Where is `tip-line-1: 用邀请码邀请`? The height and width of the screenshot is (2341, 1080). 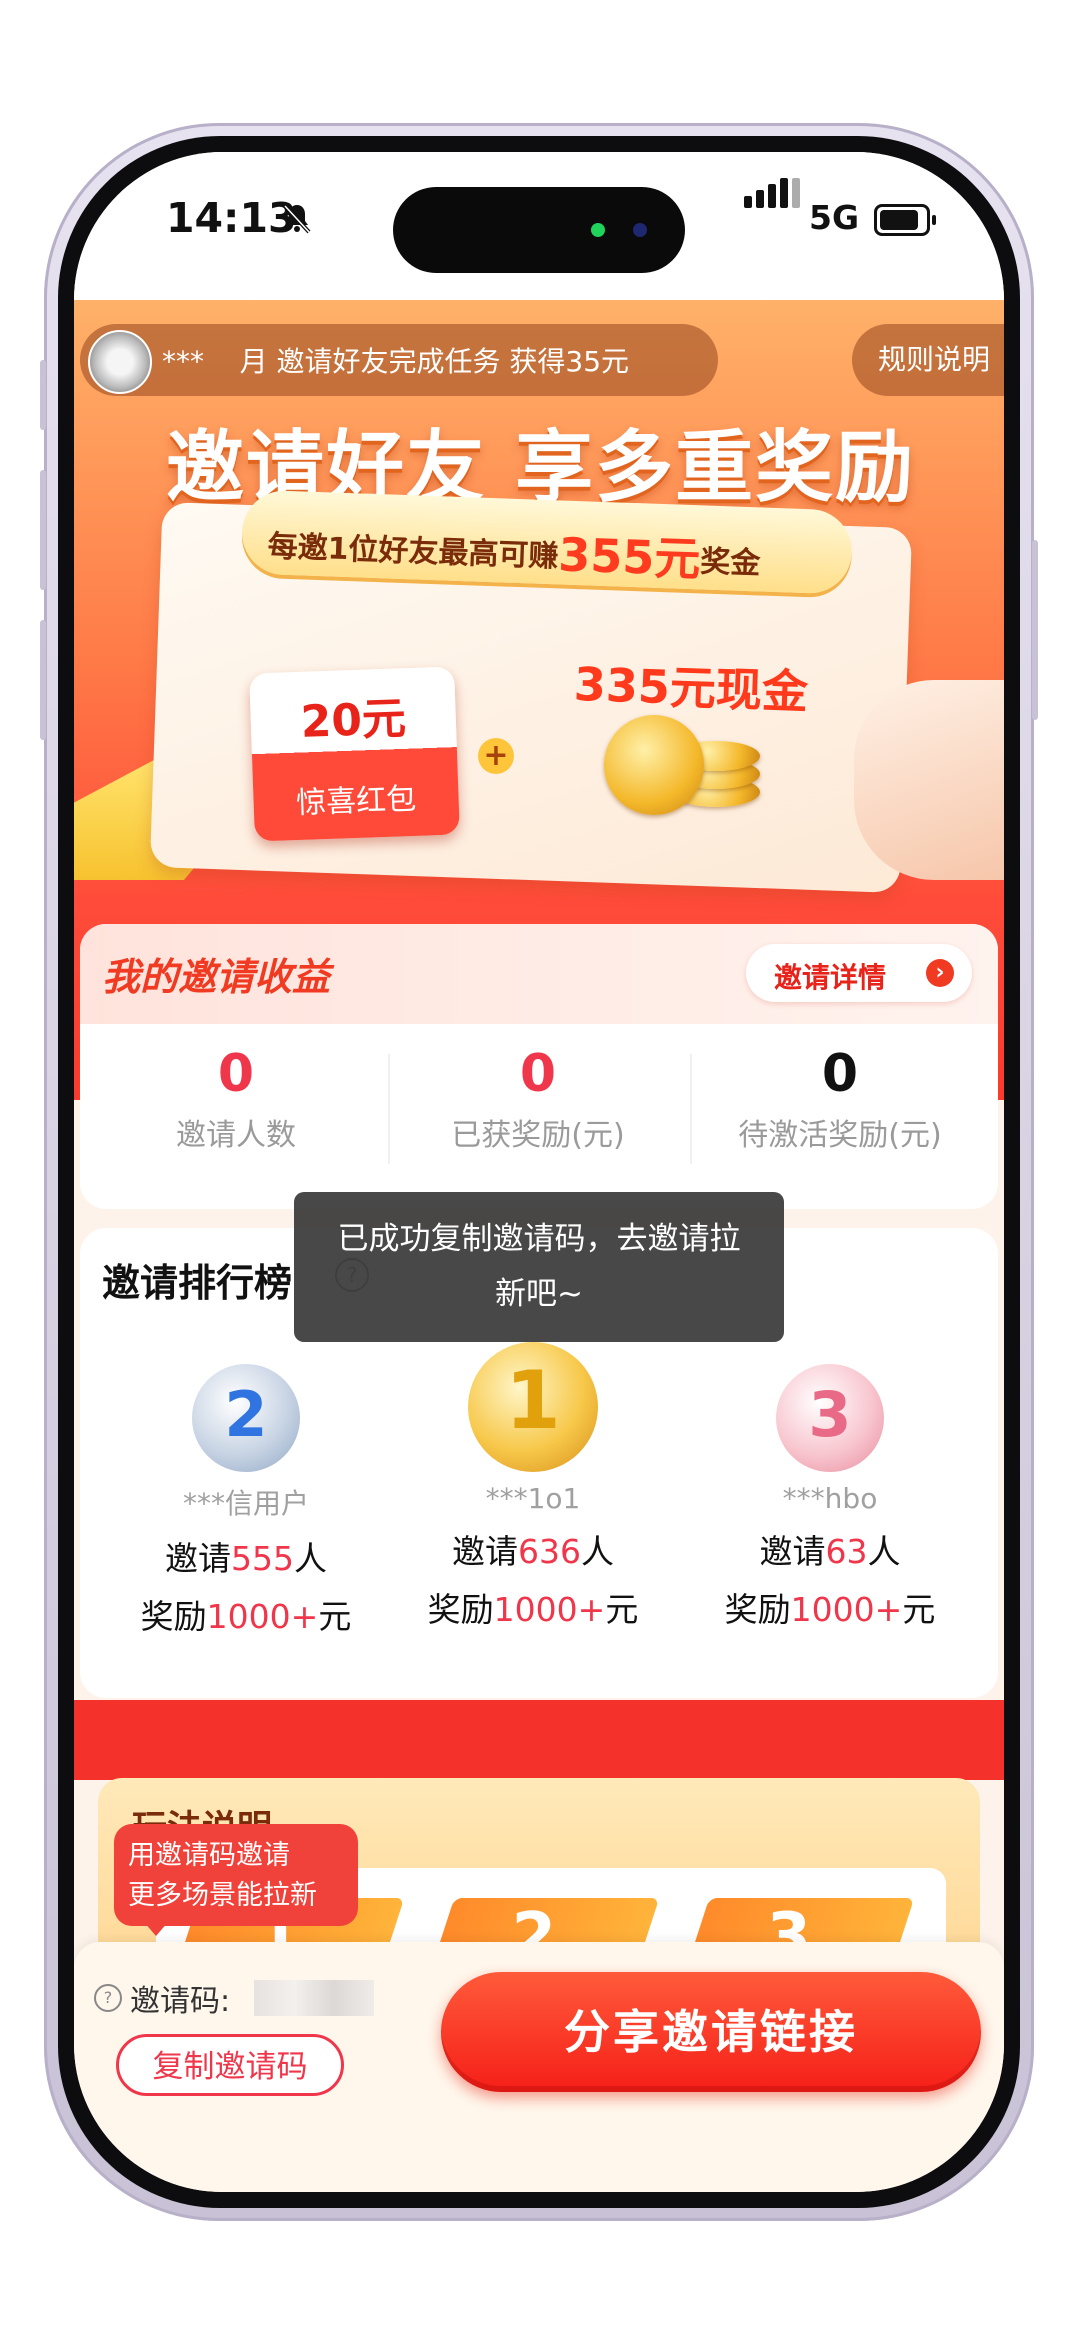
tip-line-1: 用邀请码邀请 is located at coordinates (209, 1855).